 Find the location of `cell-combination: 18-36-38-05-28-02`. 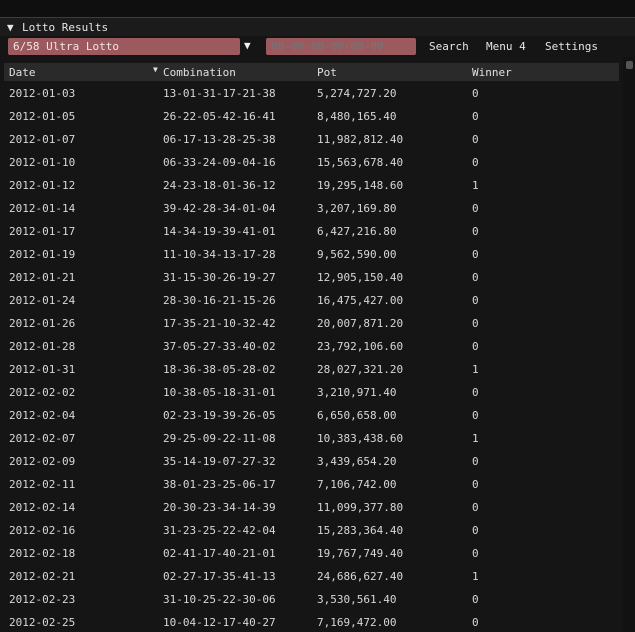

cell-combination: 18-36-38-05-28-02 is located at coordinates (219, 369).